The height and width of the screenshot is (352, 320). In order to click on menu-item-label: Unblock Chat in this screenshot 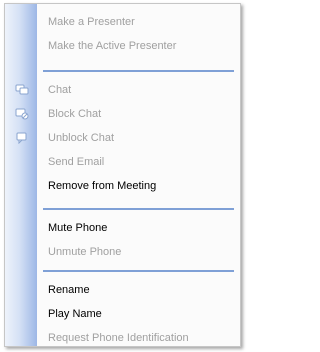, I will do `click(81, 138)`.